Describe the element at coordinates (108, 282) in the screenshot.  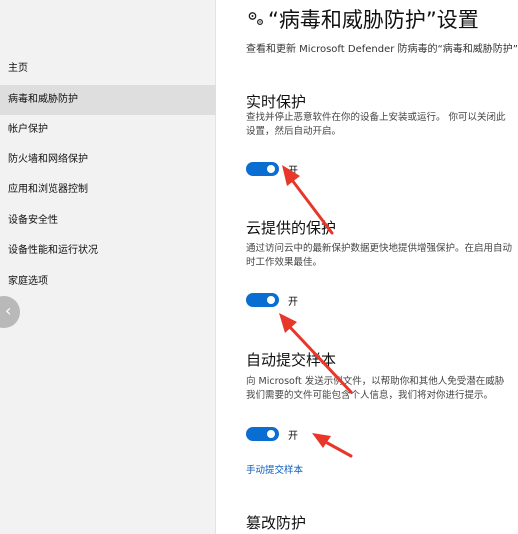
I see `sidebar-item-family-options: 家庭选项` at that location.